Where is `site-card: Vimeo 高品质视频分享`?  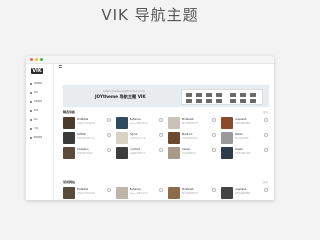
site-card: Vimeo 高品质视频分享 is located at coordinates (192, 153).